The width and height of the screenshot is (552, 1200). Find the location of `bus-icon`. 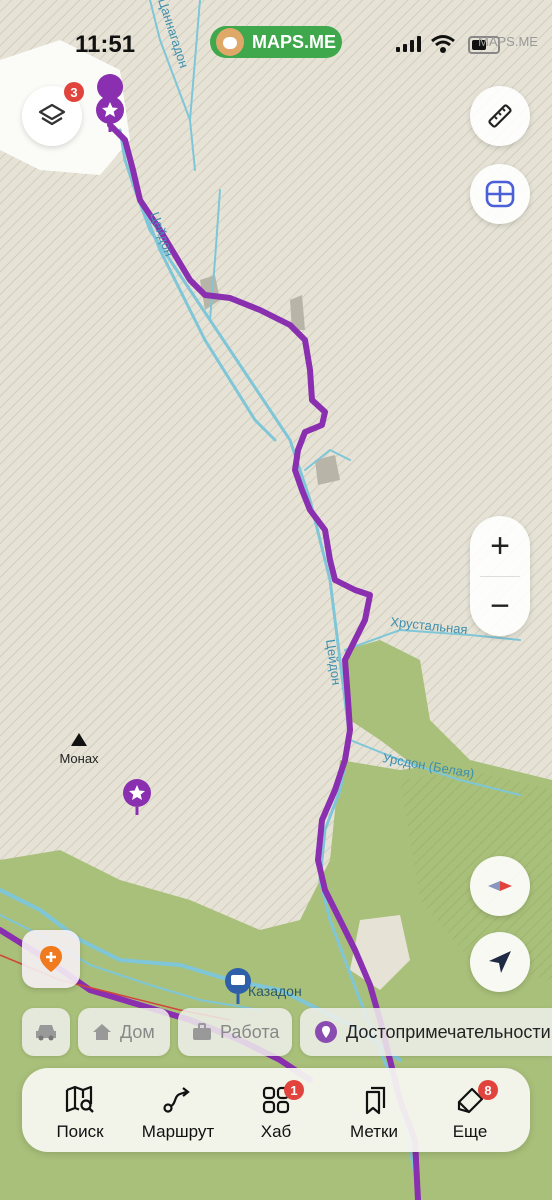

bus-icon is located at coordinates (238, 980).